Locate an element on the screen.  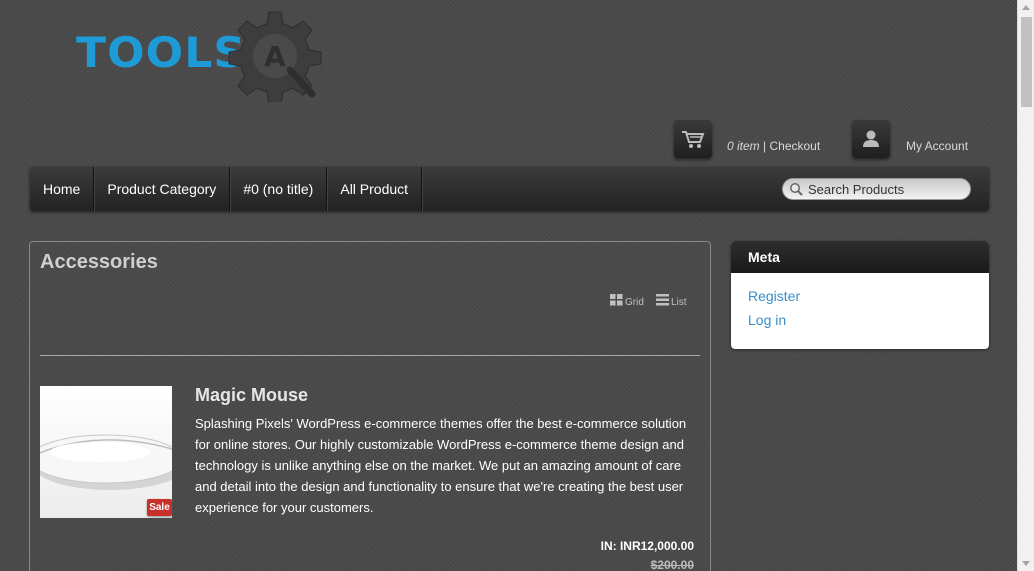
cart-summary: 0 item | Checkout is located at coordinates (773, 146).